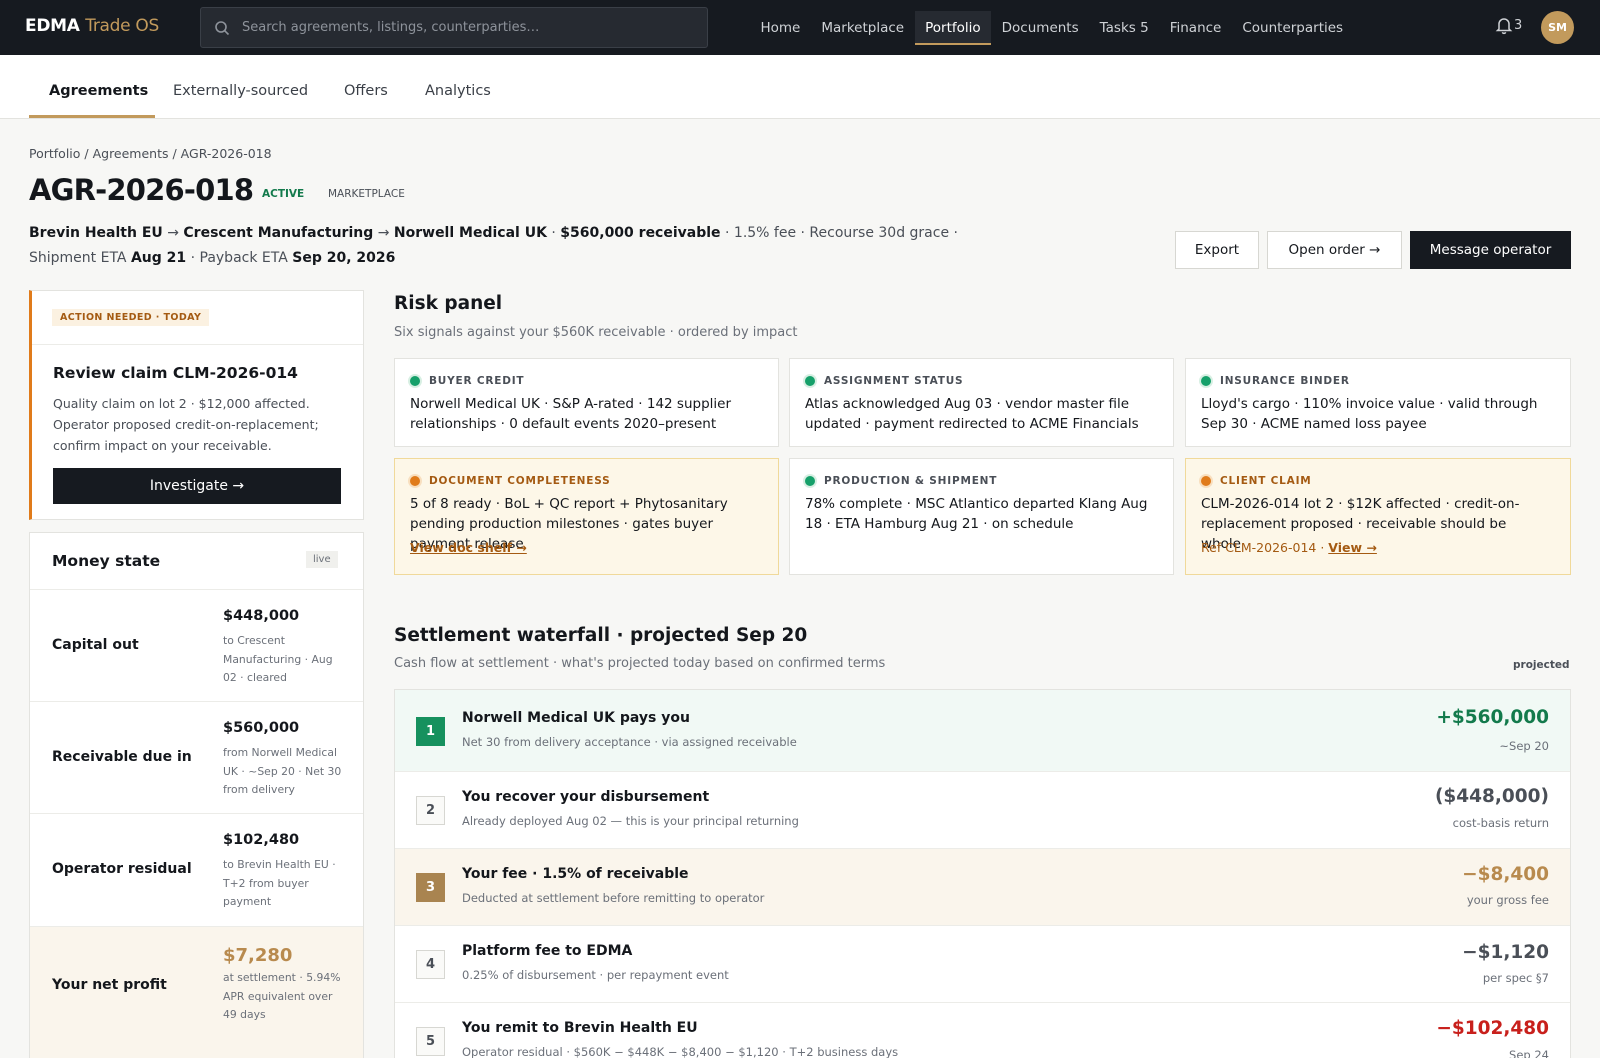 The width and height of the screenshot is (1600, 1058). Describe the element at coordinates (1265, 547) in the screenshot. I see `claim-reference: Ref CLM-2026-014 ·` at that location.